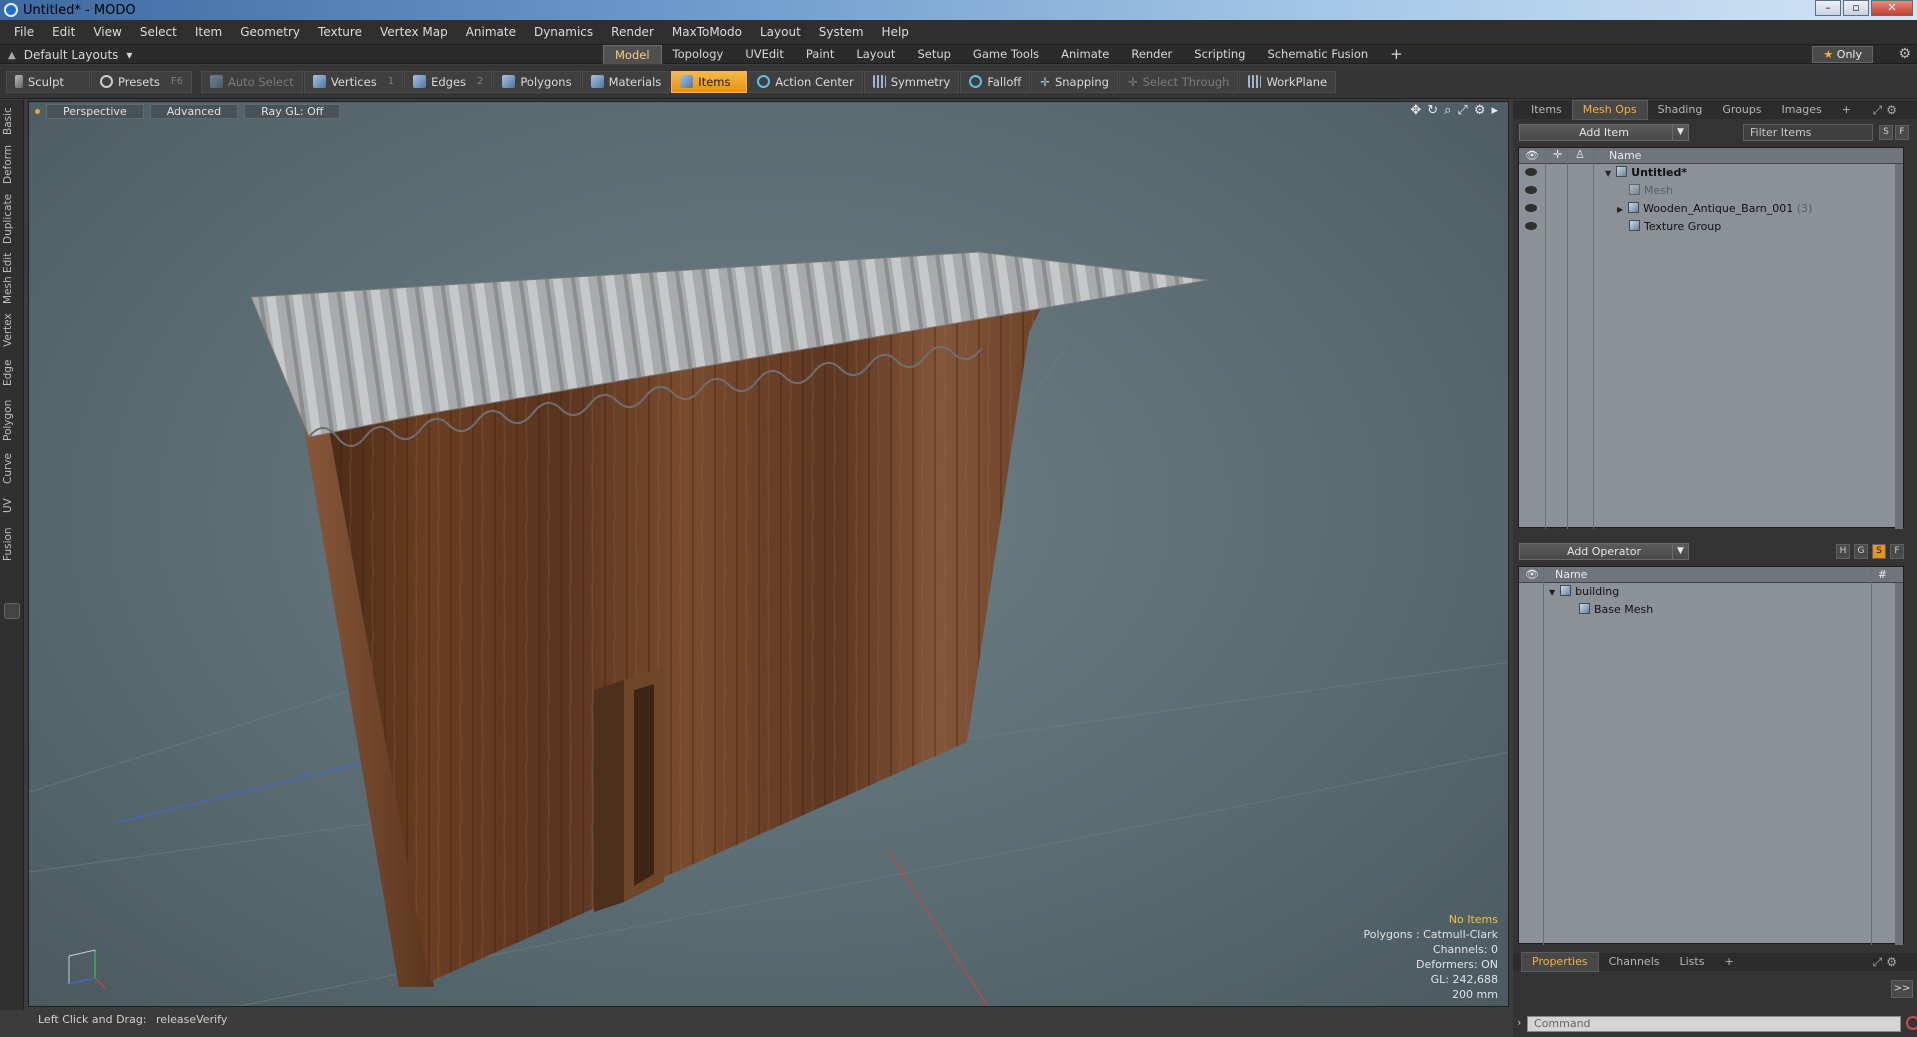  Describe the element at coordinates (1711, 592) in the screenshot. I see `operator-row-building: ▼ building` at that location.